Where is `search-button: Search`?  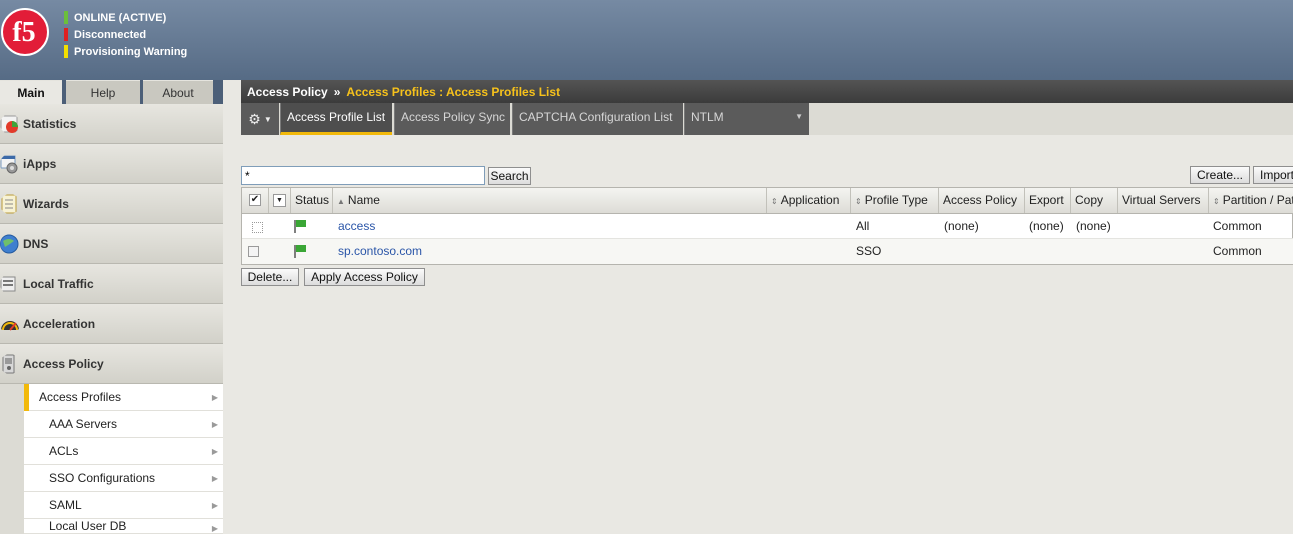
search-button: Search is located at coordinates (509, 176).